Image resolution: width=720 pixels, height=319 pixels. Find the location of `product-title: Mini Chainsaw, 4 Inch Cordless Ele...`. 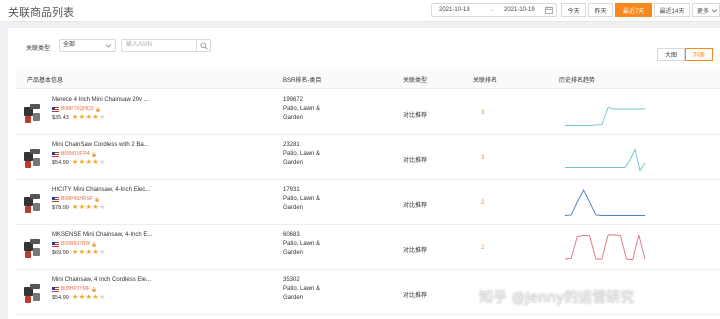

product-title: Mini Chainsaw, 4 Inch Cordless Ele... is located at coordinates (101, 280).